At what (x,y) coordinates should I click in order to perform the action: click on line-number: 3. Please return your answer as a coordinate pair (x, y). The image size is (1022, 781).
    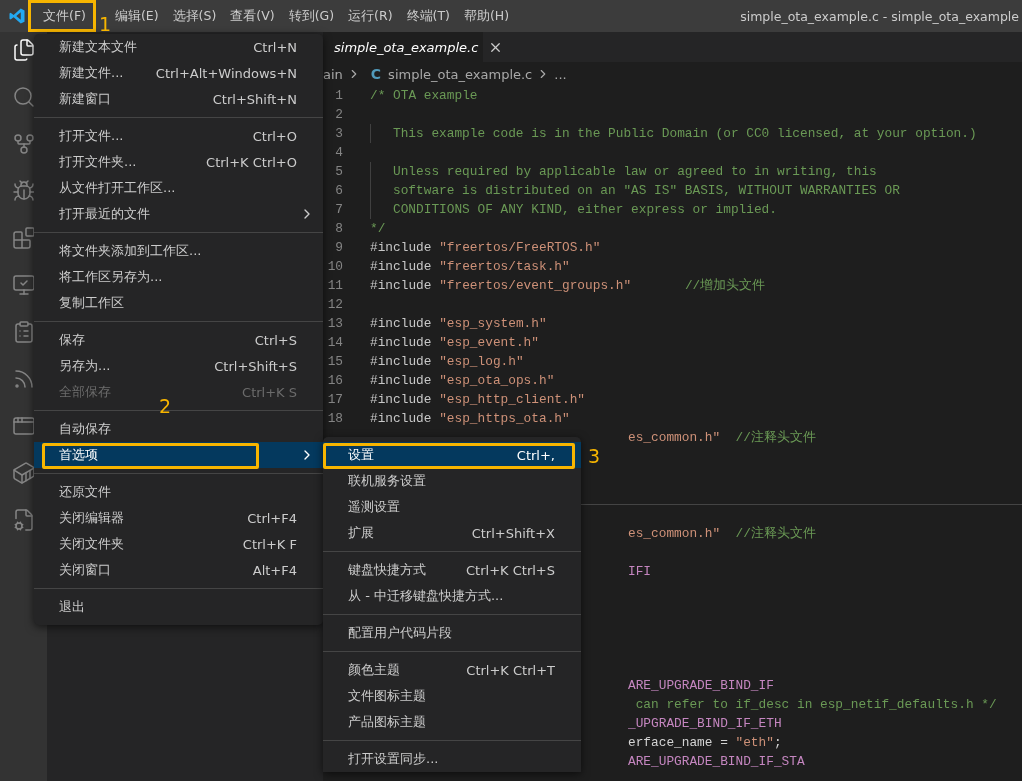
    Looking at the image, I should click on (338, 134).